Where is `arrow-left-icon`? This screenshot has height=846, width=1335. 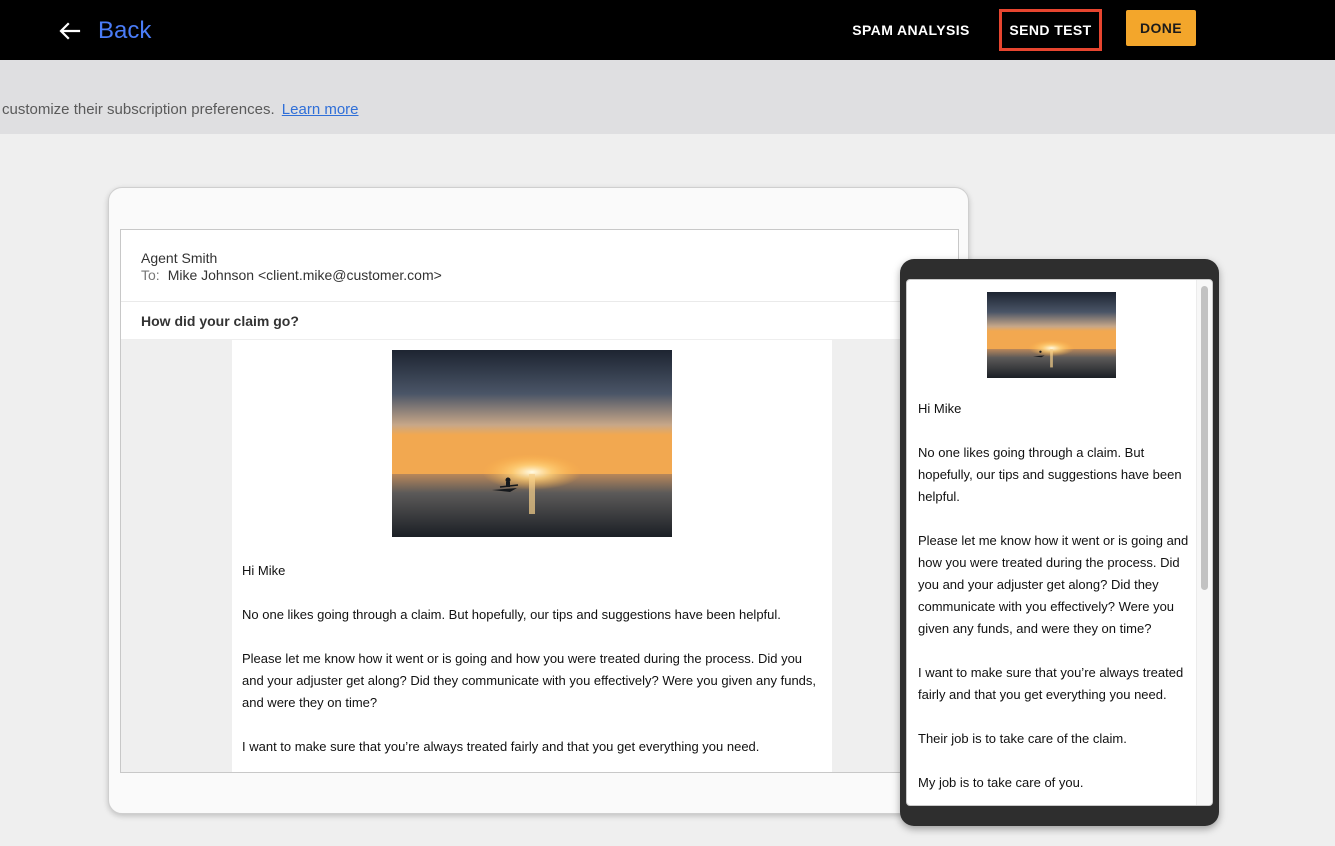 arrow-left-icon is located at coordinates (70, 31).